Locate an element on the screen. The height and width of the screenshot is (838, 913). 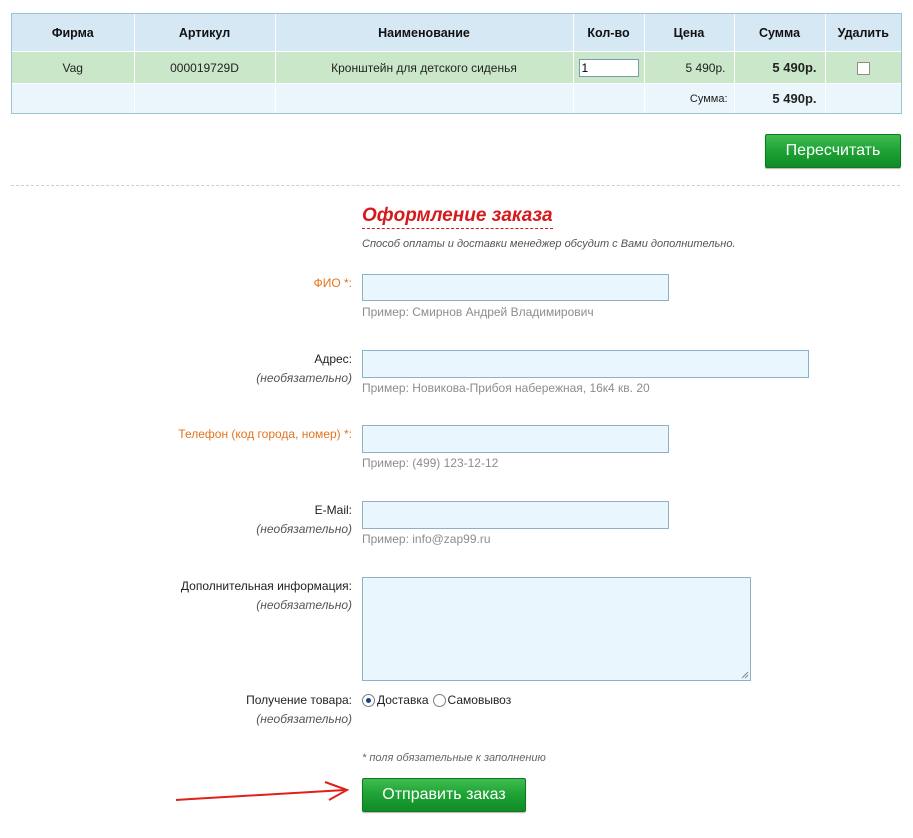
submit-order-button: Отправить заказ is located at coordinates (444, 795).